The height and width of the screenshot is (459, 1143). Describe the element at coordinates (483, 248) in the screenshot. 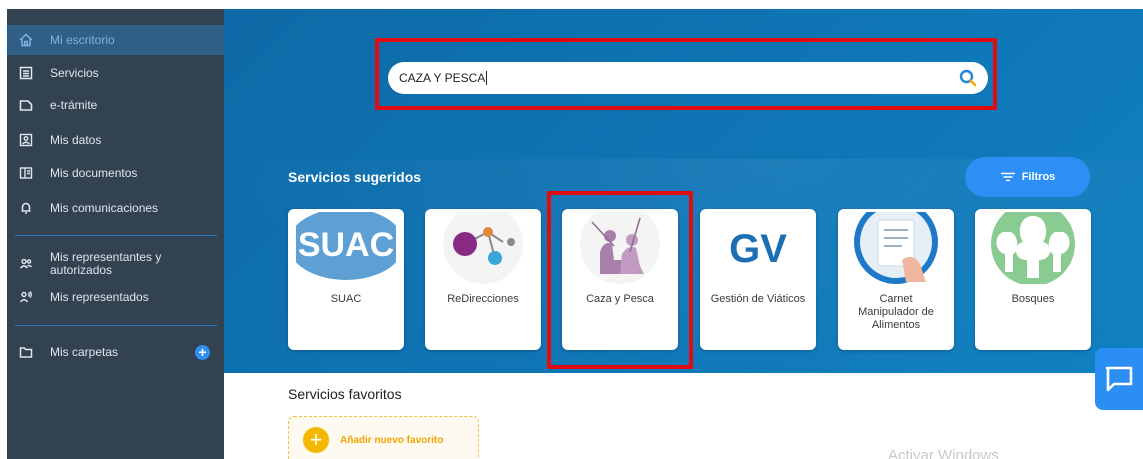

I see `network-nodes-icon` at that location.